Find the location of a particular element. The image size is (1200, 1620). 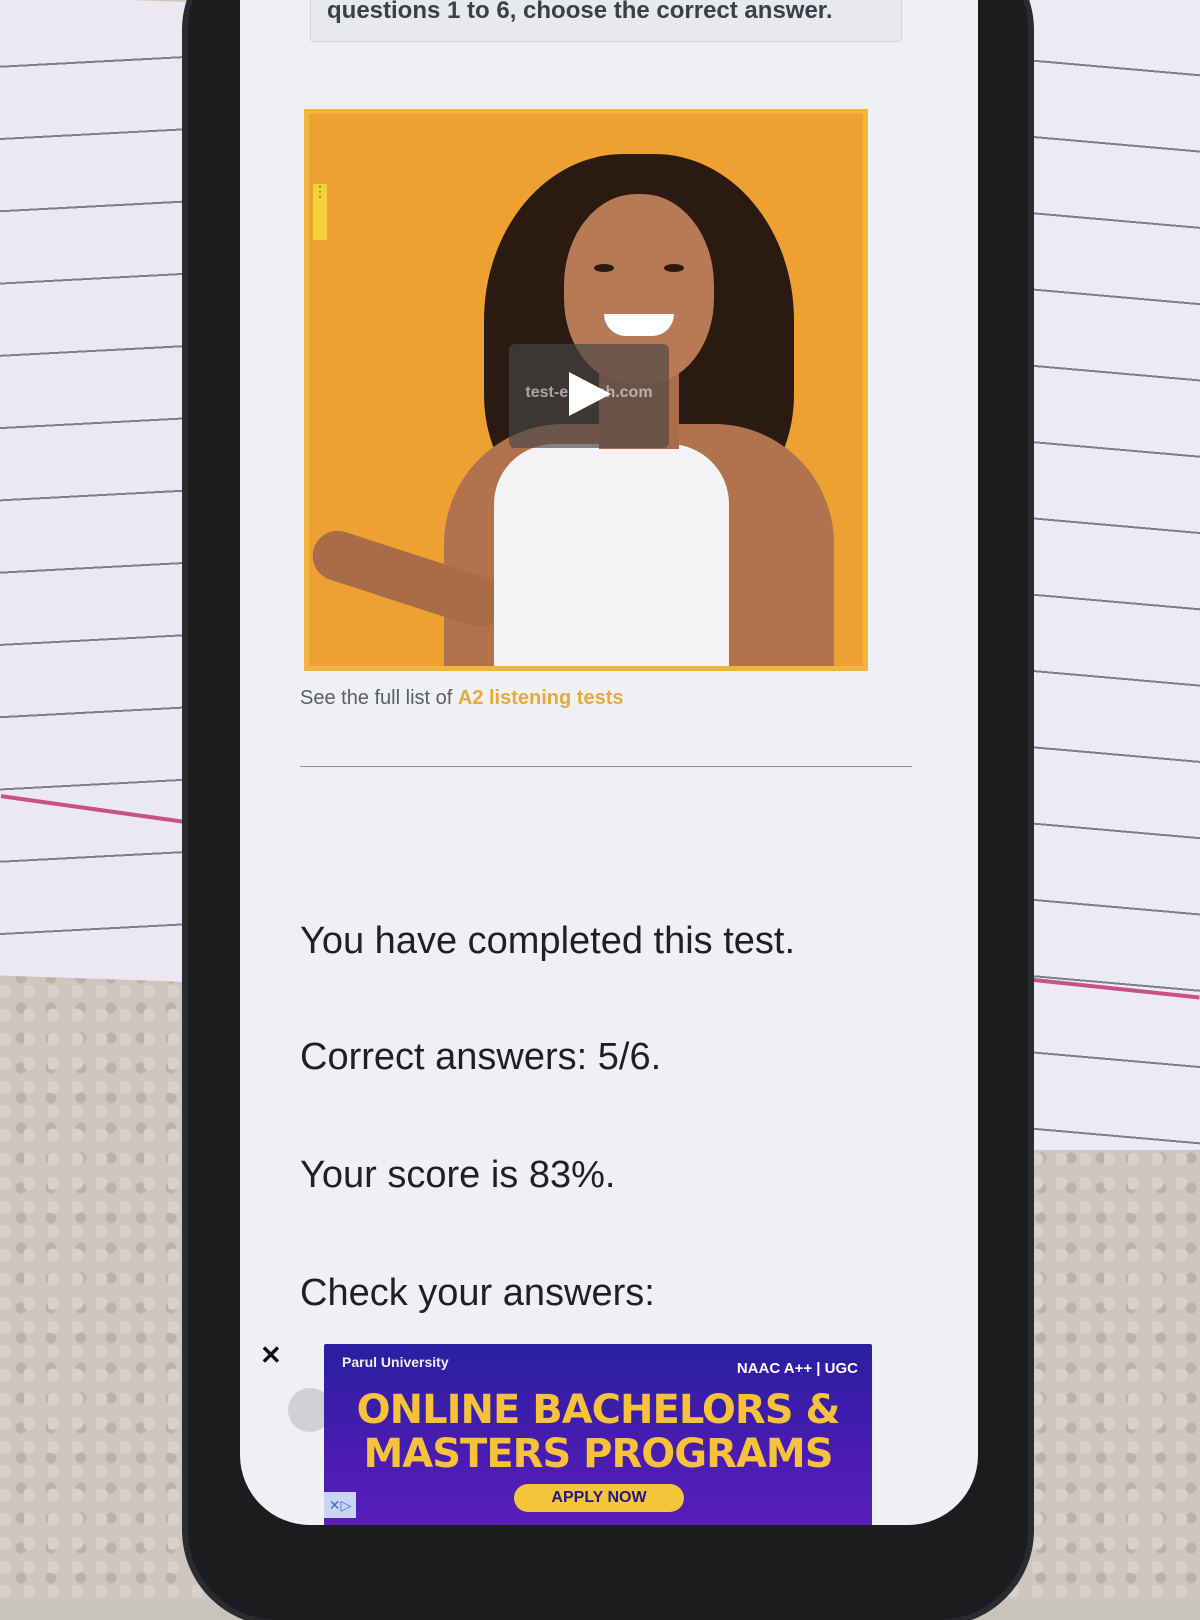

play-icon is located at coordinates (590, 394).